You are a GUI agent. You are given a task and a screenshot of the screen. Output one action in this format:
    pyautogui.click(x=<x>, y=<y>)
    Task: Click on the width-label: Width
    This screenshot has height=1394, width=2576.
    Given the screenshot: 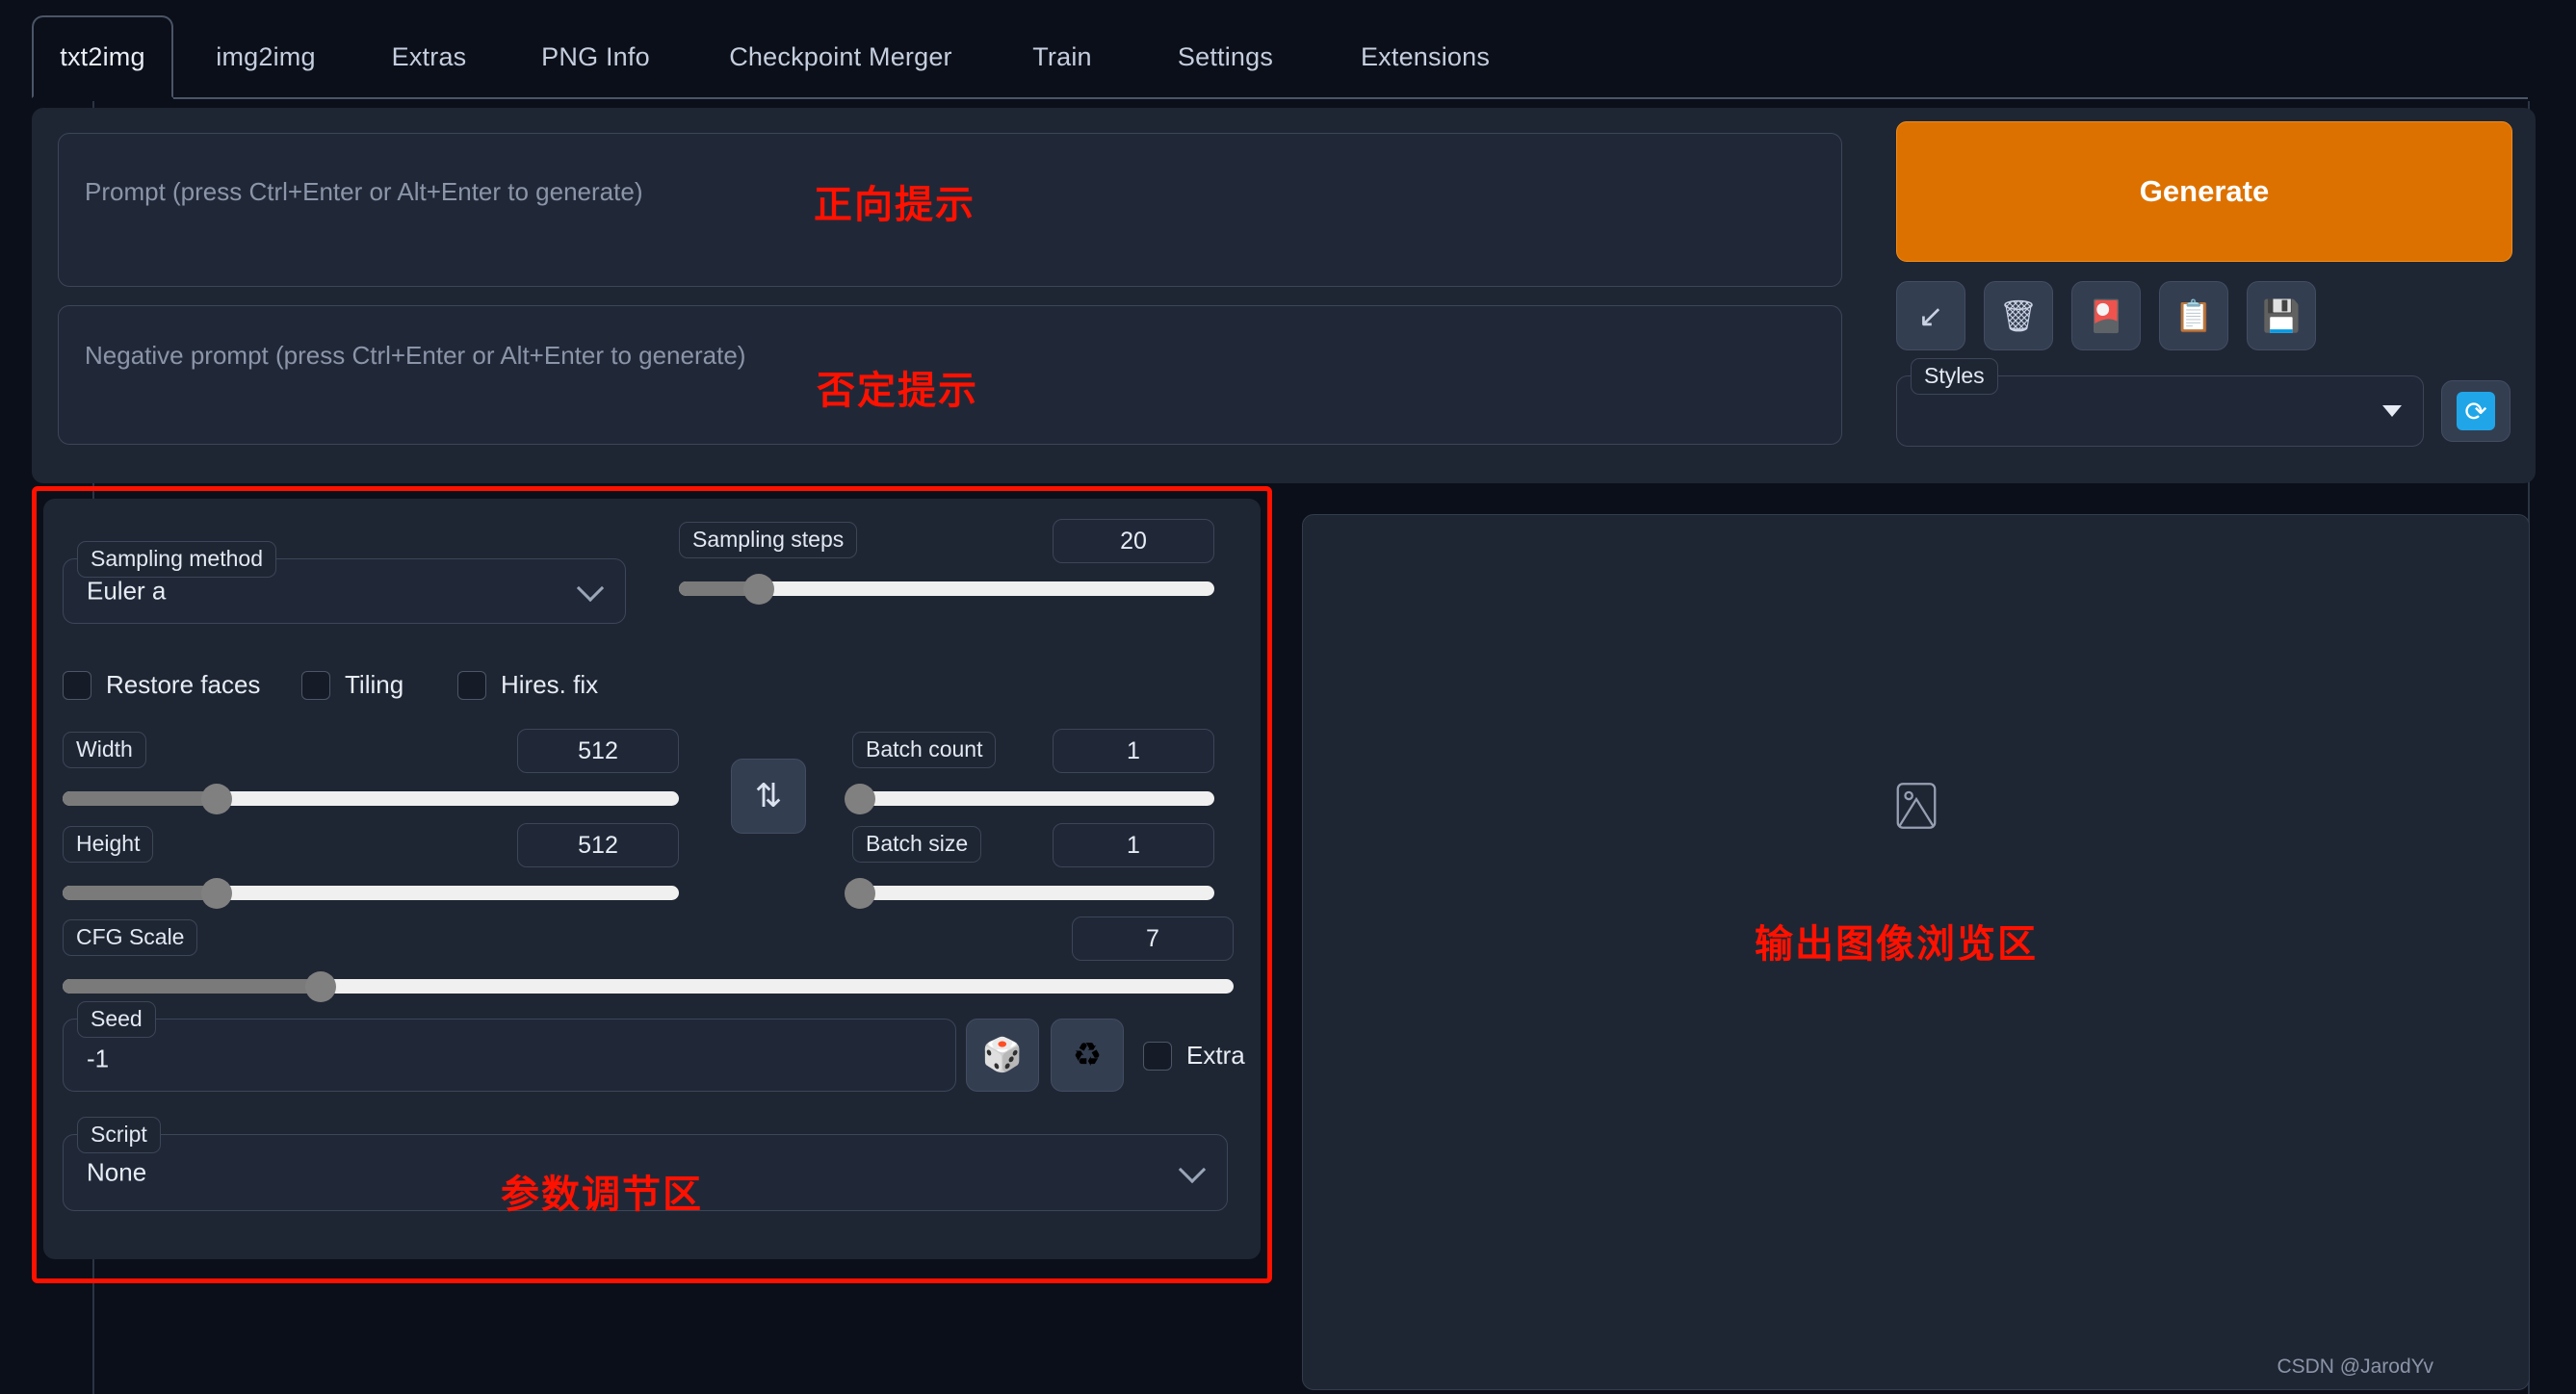 What is the action you would take?
    pyautogui.click(x=104, y=750)
    